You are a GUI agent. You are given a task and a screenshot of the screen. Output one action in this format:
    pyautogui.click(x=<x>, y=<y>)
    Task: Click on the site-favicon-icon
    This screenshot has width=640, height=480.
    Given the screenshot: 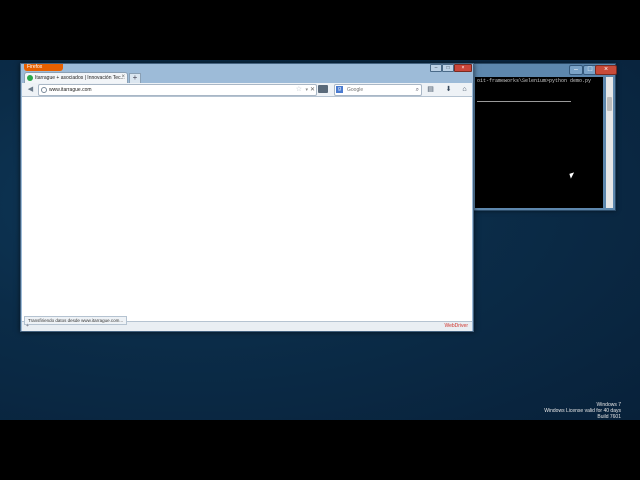 What is the action you would take?
    pyautogui.click(x=30, y=78)
    